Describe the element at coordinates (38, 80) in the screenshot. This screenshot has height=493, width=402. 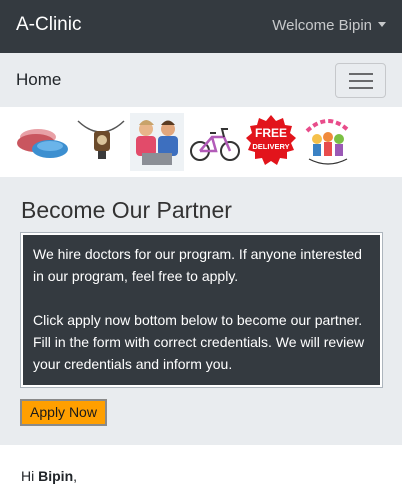
I see `home-link: Home` at that location.